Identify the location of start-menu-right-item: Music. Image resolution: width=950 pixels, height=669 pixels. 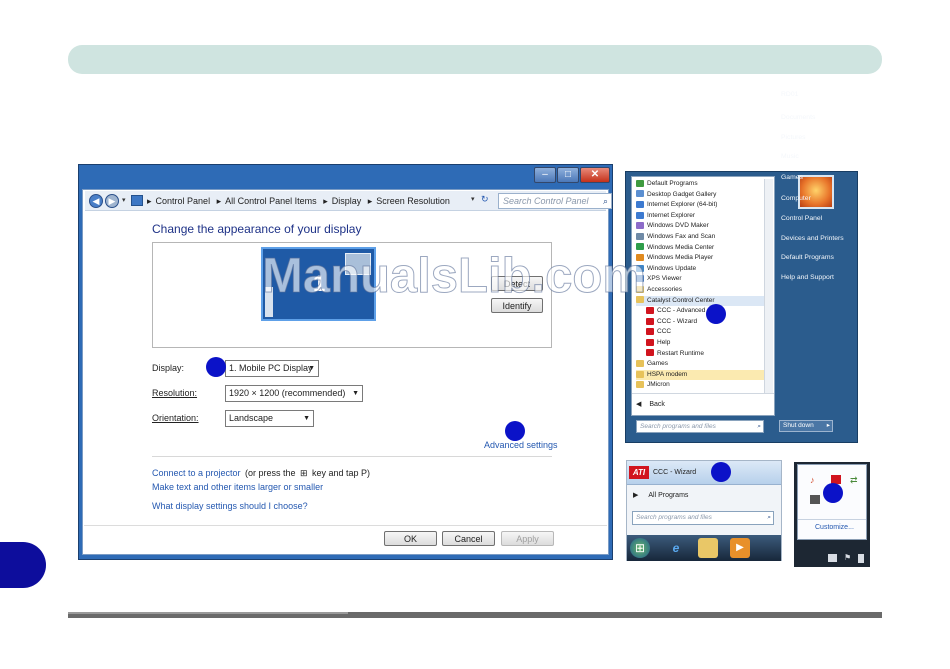
(790, 156).